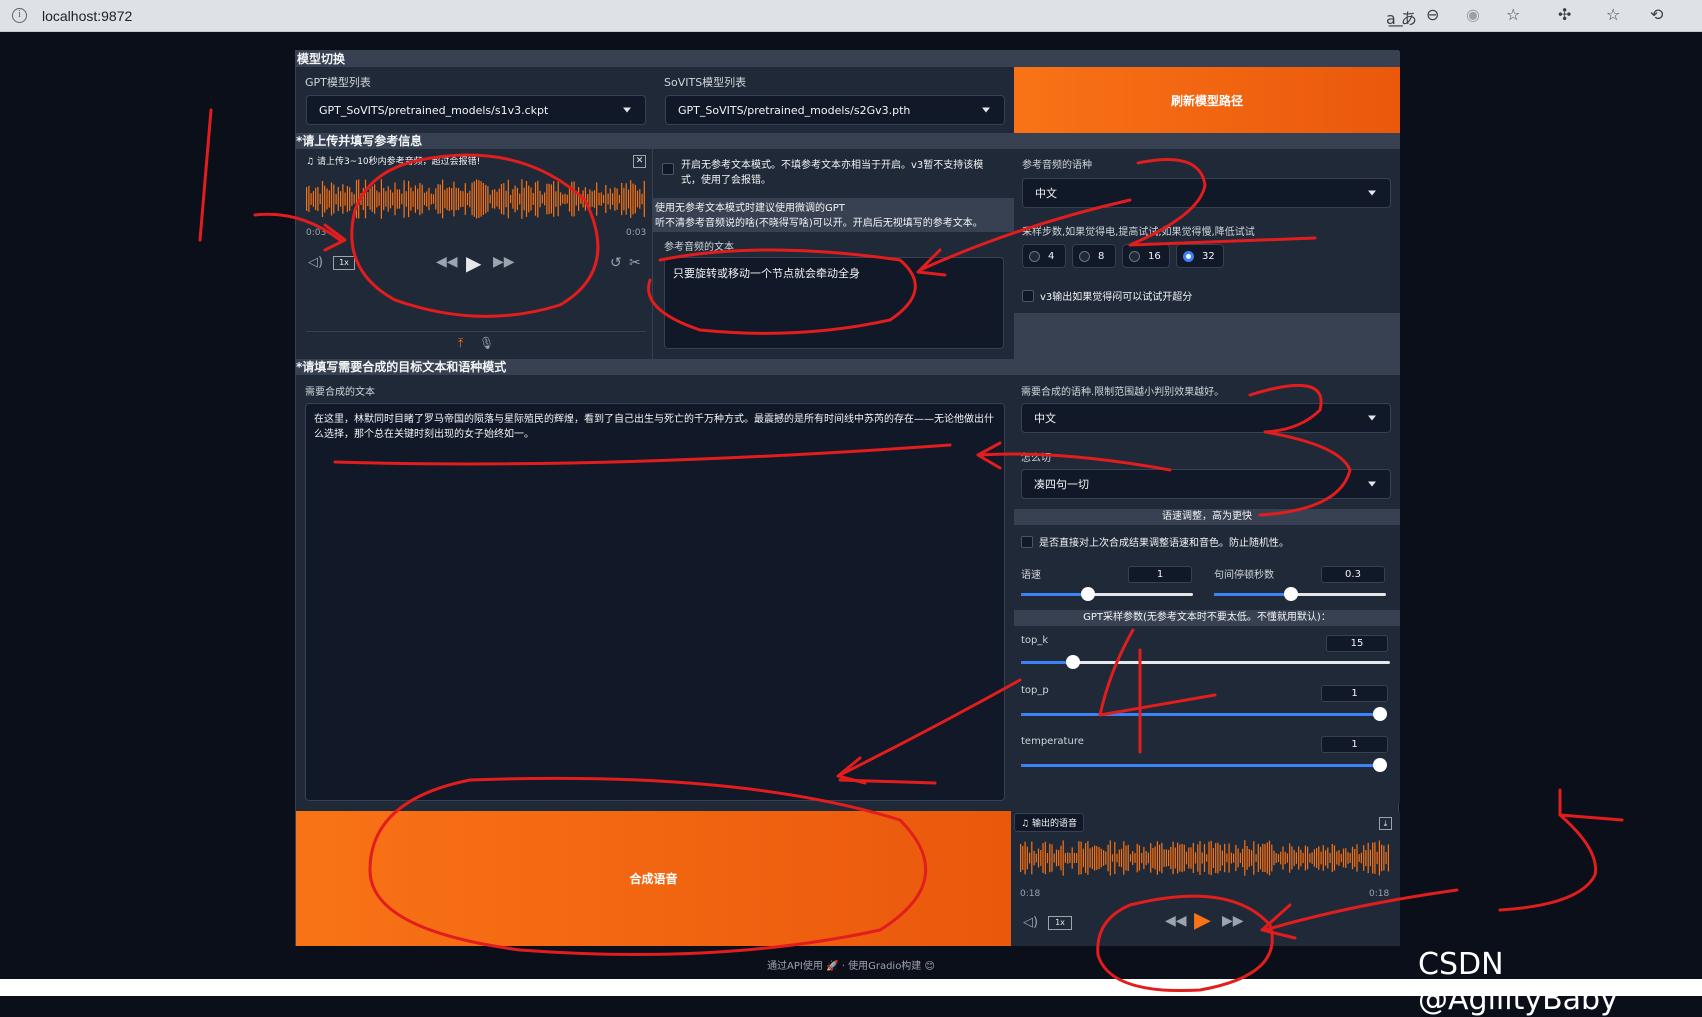 This screenshot has height=1017, width=1702. I want to click on favorite-star-icon: ☆, so click(1513, 14).